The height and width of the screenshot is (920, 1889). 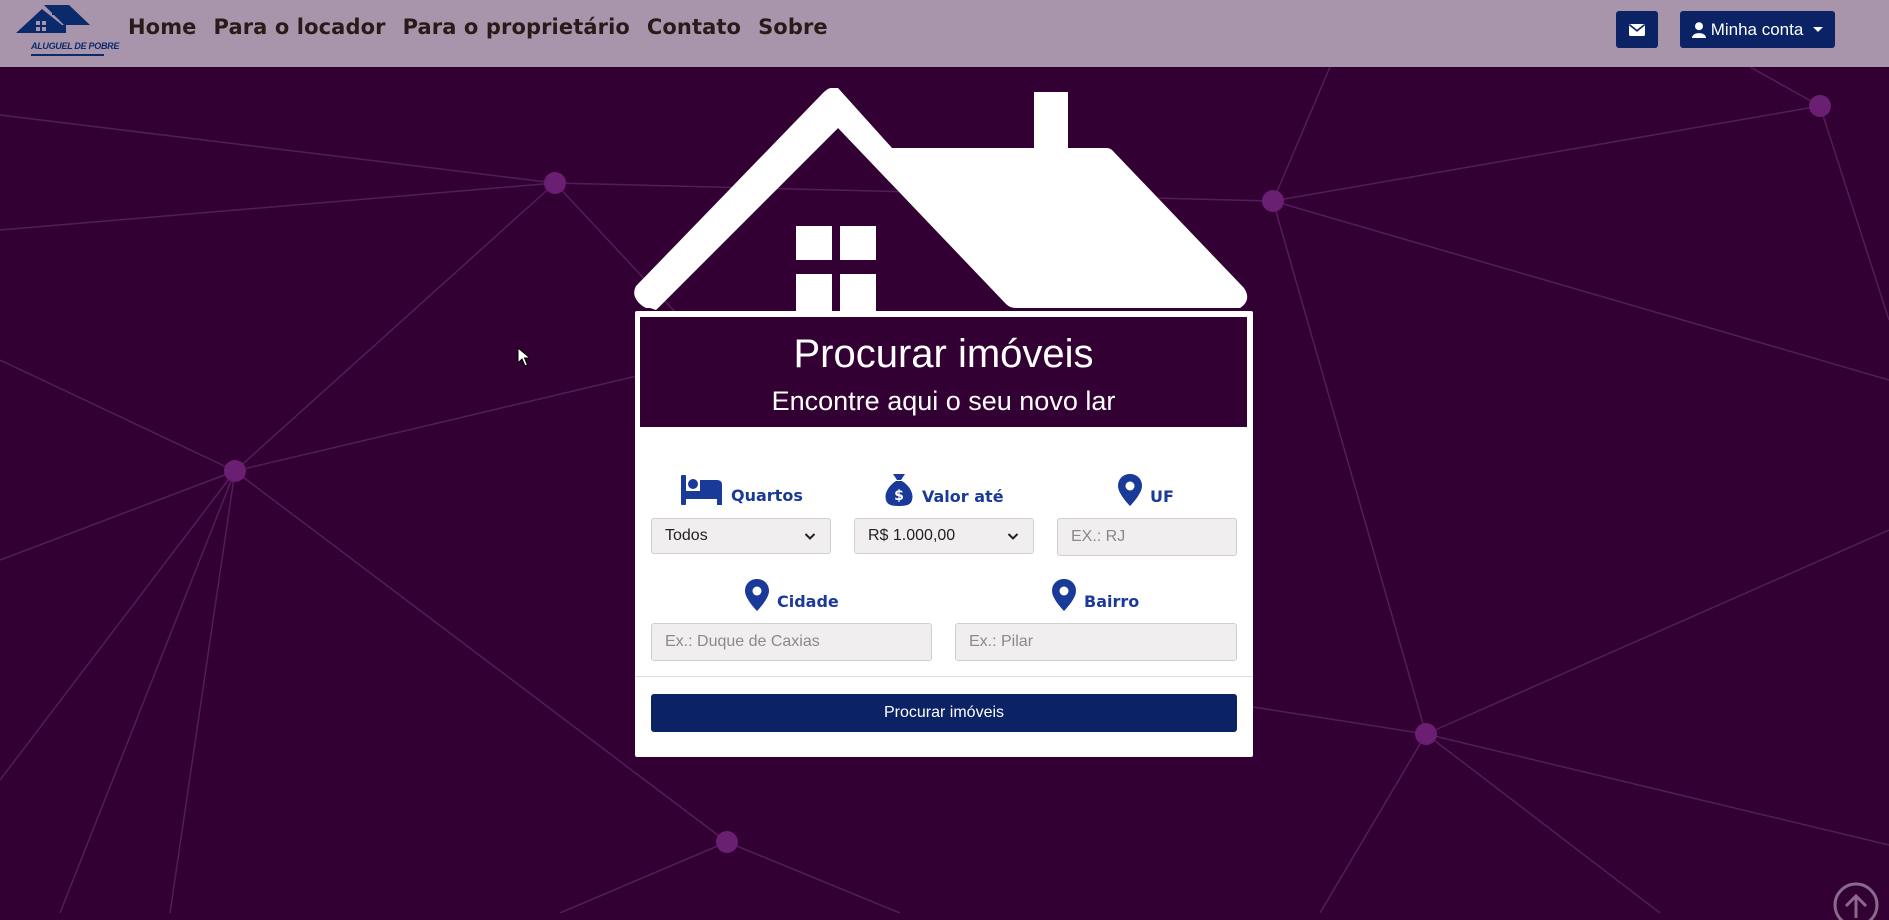 I want to click on valor-selected-value: R$ 1.000,00, so click(x=912, y=535).